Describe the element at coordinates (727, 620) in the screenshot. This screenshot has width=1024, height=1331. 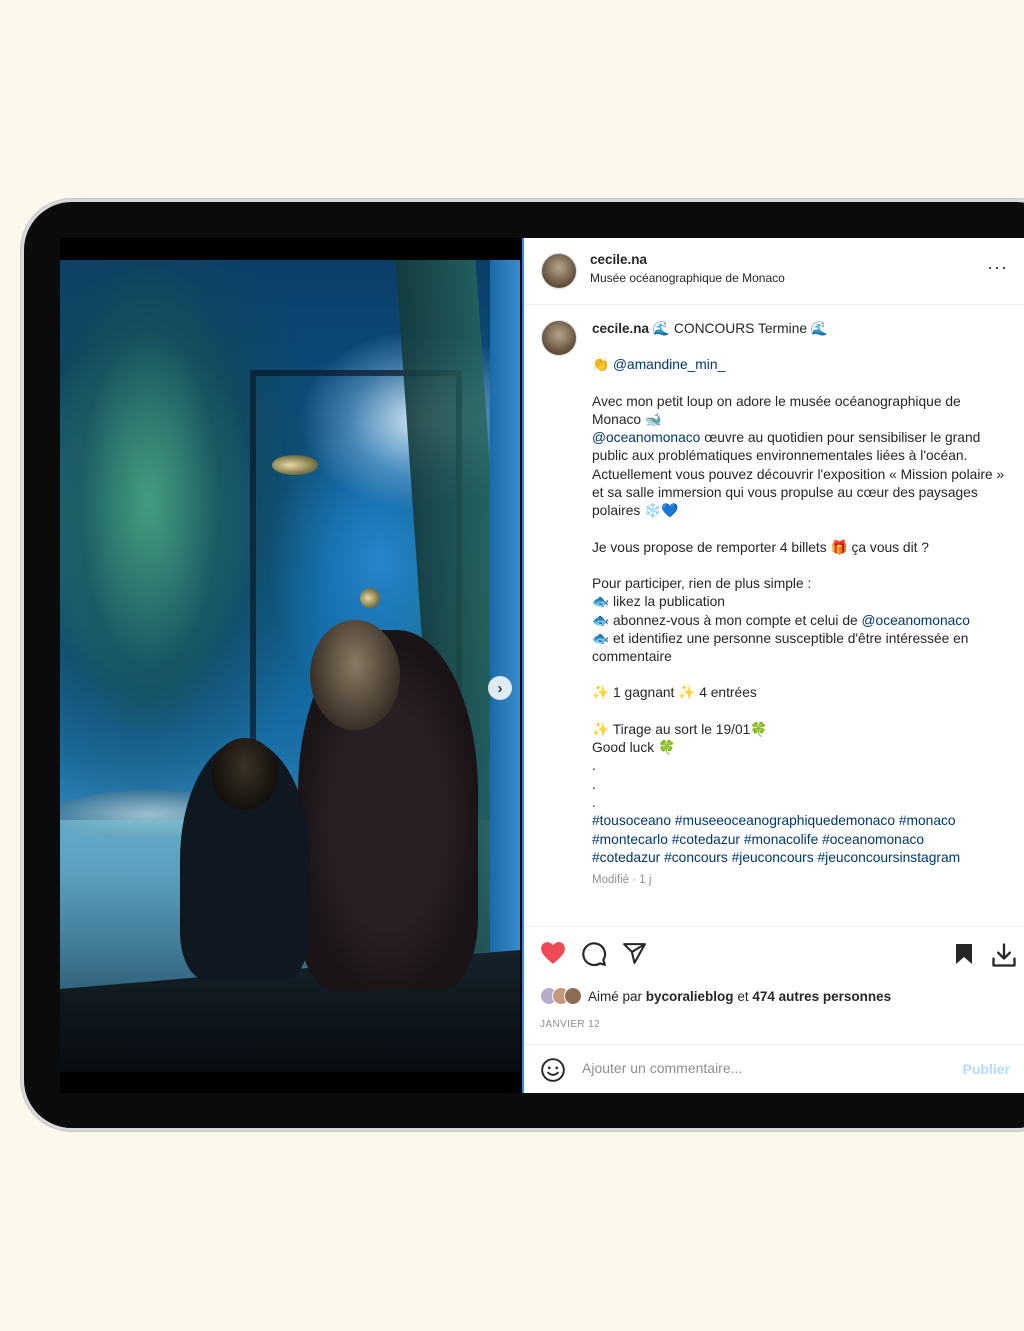
I see `caption-step-2: 🐟 abonnez-vous à mon compte et celui de` at that location.